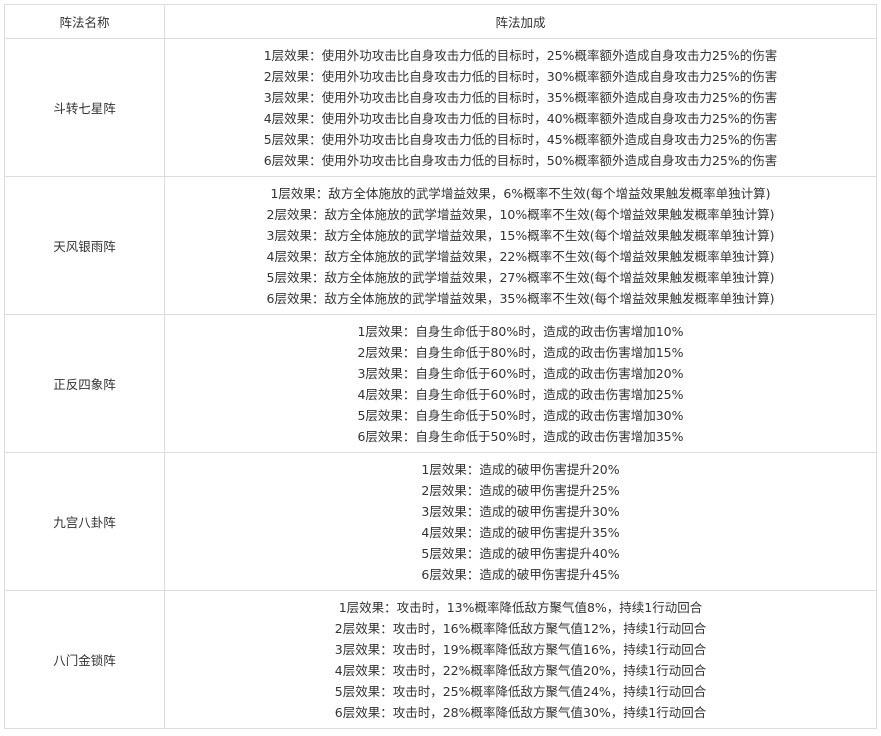  I want to click on formation-name: 八门金锁阵, so click(84, 659).